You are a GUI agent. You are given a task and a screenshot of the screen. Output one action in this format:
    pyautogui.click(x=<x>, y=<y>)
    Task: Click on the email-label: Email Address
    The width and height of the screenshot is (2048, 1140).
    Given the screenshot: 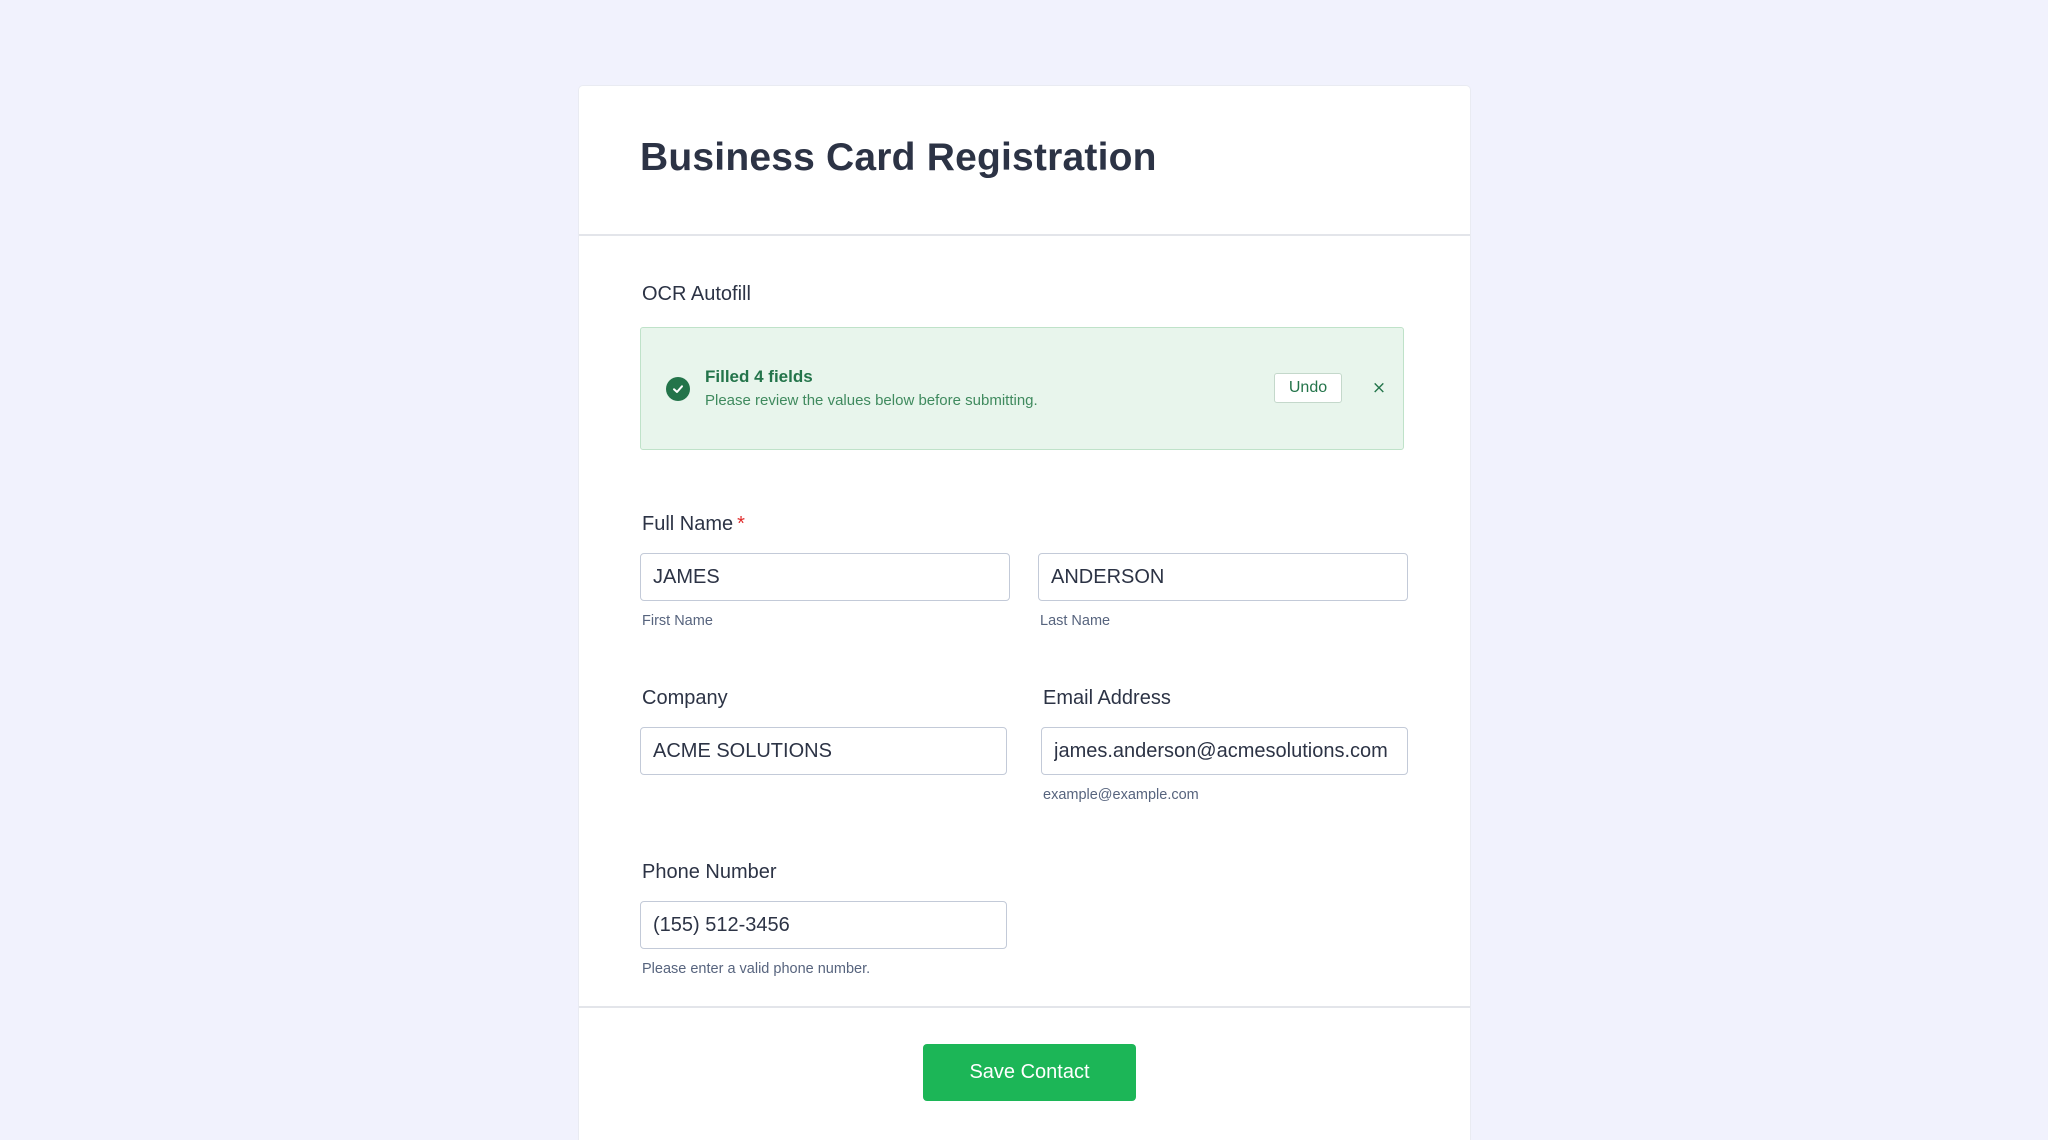 What is the action you would take?
    pyautogui.click(x=1107, y=698)
    